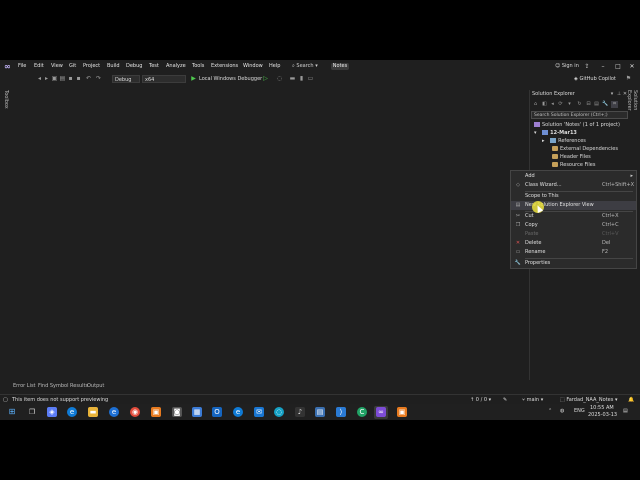 Image resolution: width=640 pixels, height=480 pixels. I want to click on windows-start-icon: ⊞, so click(12, 412).